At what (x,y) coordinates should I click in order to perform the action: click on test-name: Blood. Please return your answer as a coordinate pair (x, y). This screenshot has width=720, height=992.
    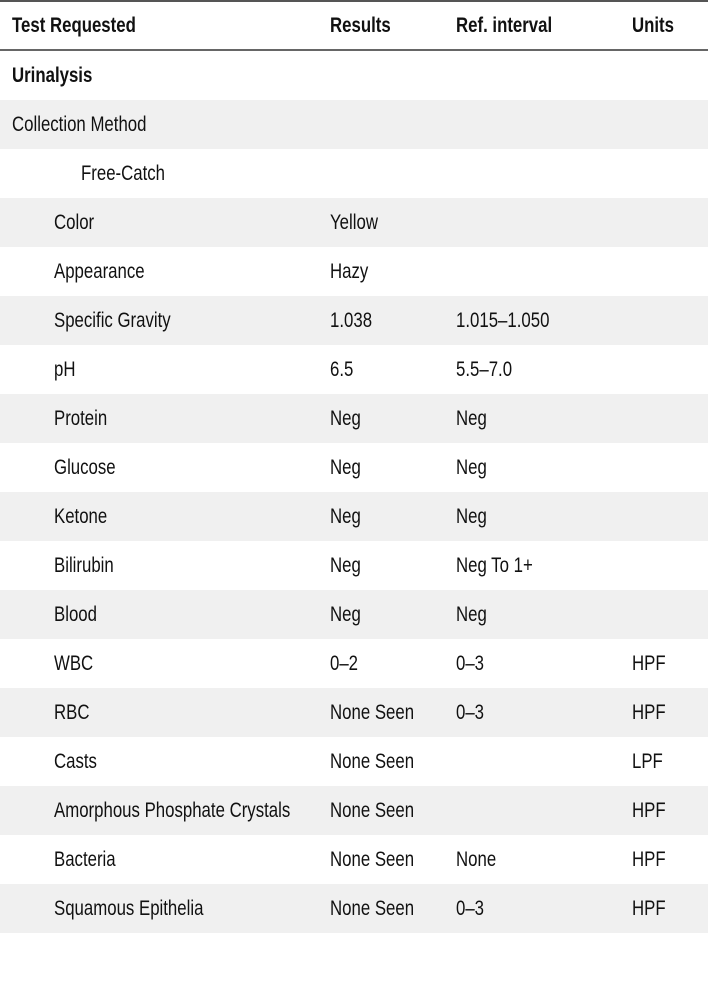
    Looking at the image, I should click on (75, 614).